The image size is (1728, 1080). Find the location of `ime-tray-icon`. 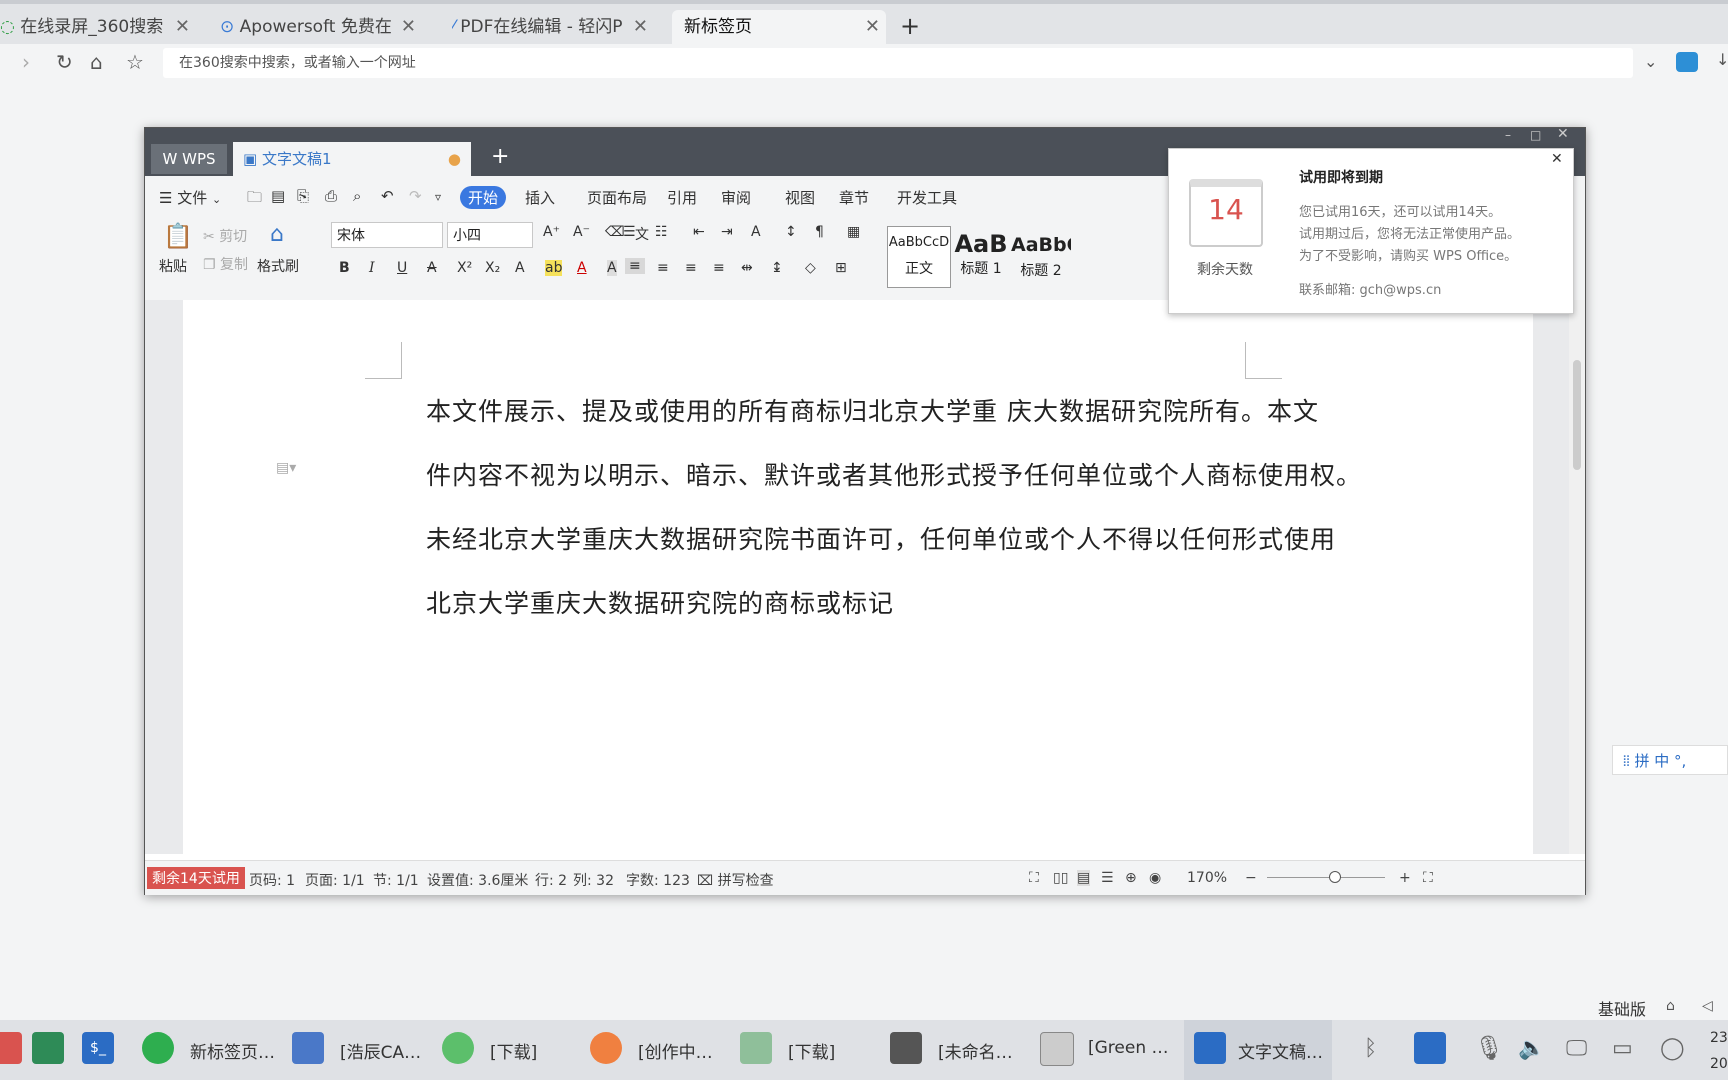

ime-tray-icon is located at coordinates (1430, 1048).